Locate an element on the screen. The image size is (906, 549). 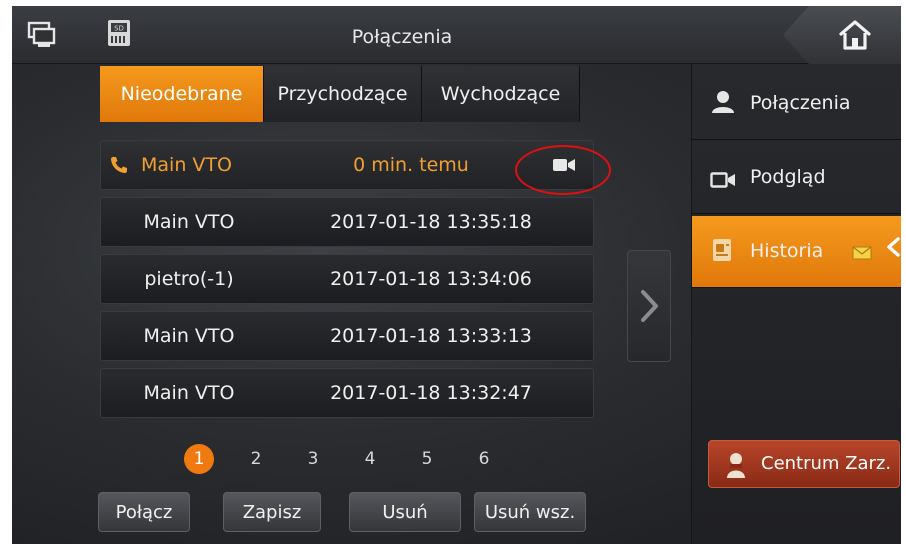
save-button: Zapisz is located at coordinates (272, 512).